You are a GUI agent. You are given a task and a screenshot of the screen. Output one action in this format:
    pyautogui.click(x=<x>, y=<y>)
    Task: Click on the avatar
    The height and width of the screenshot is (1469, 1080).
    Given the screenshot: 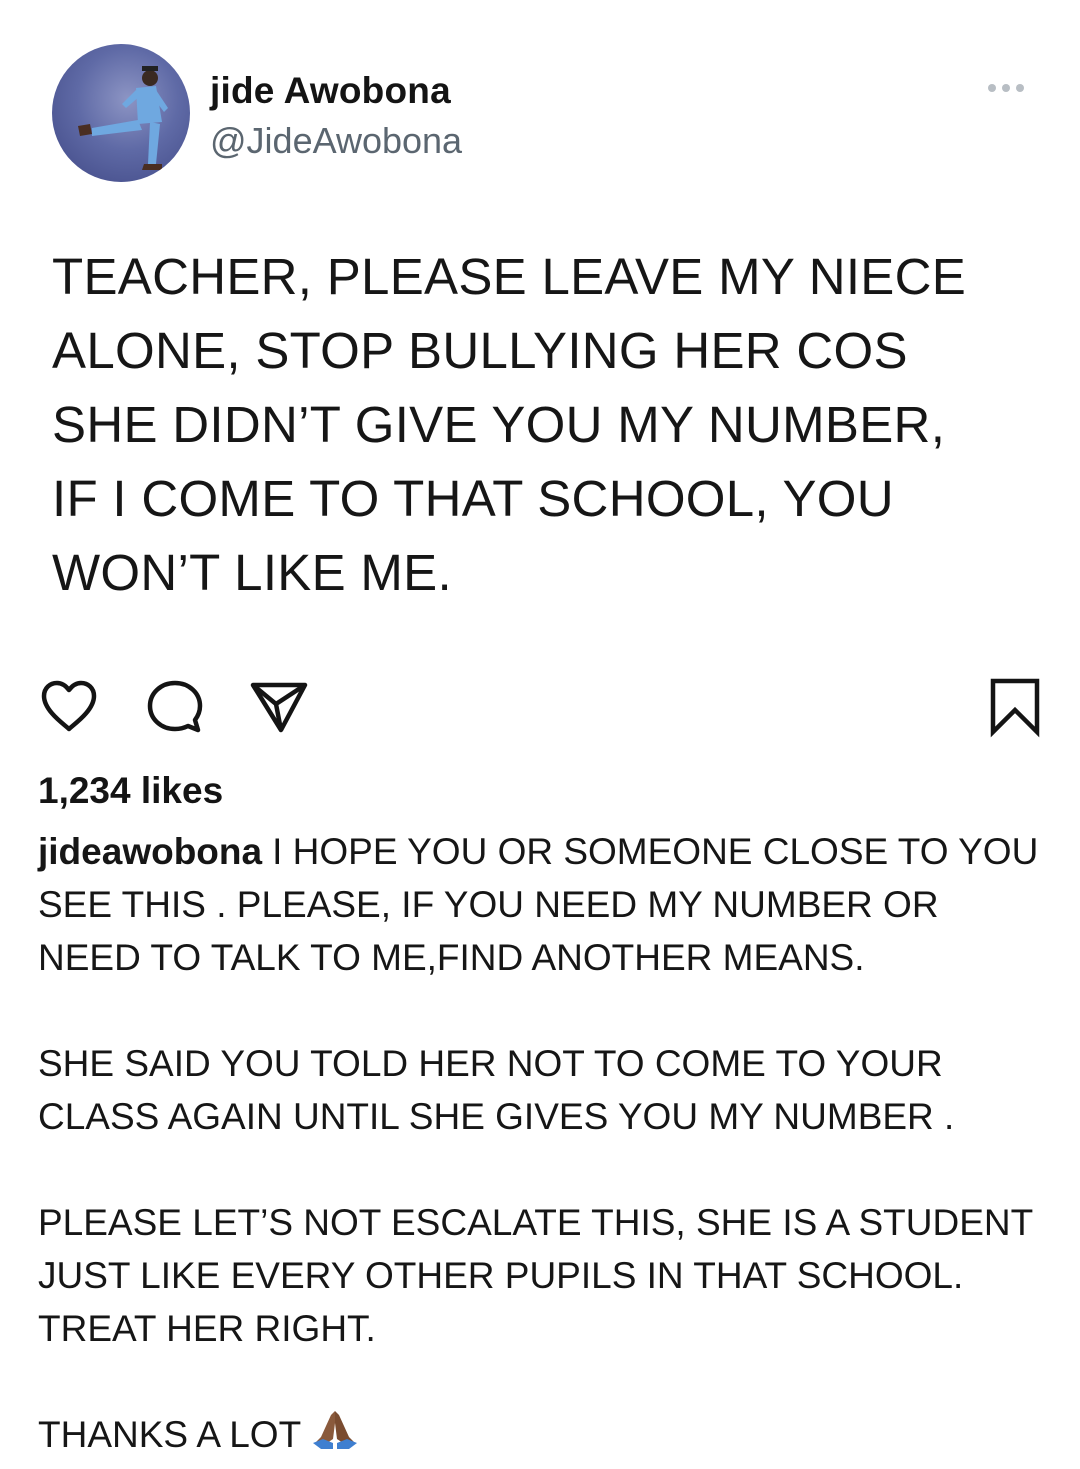 What is the action you would take?
    pyautogui.click(x=121, y=113)
    